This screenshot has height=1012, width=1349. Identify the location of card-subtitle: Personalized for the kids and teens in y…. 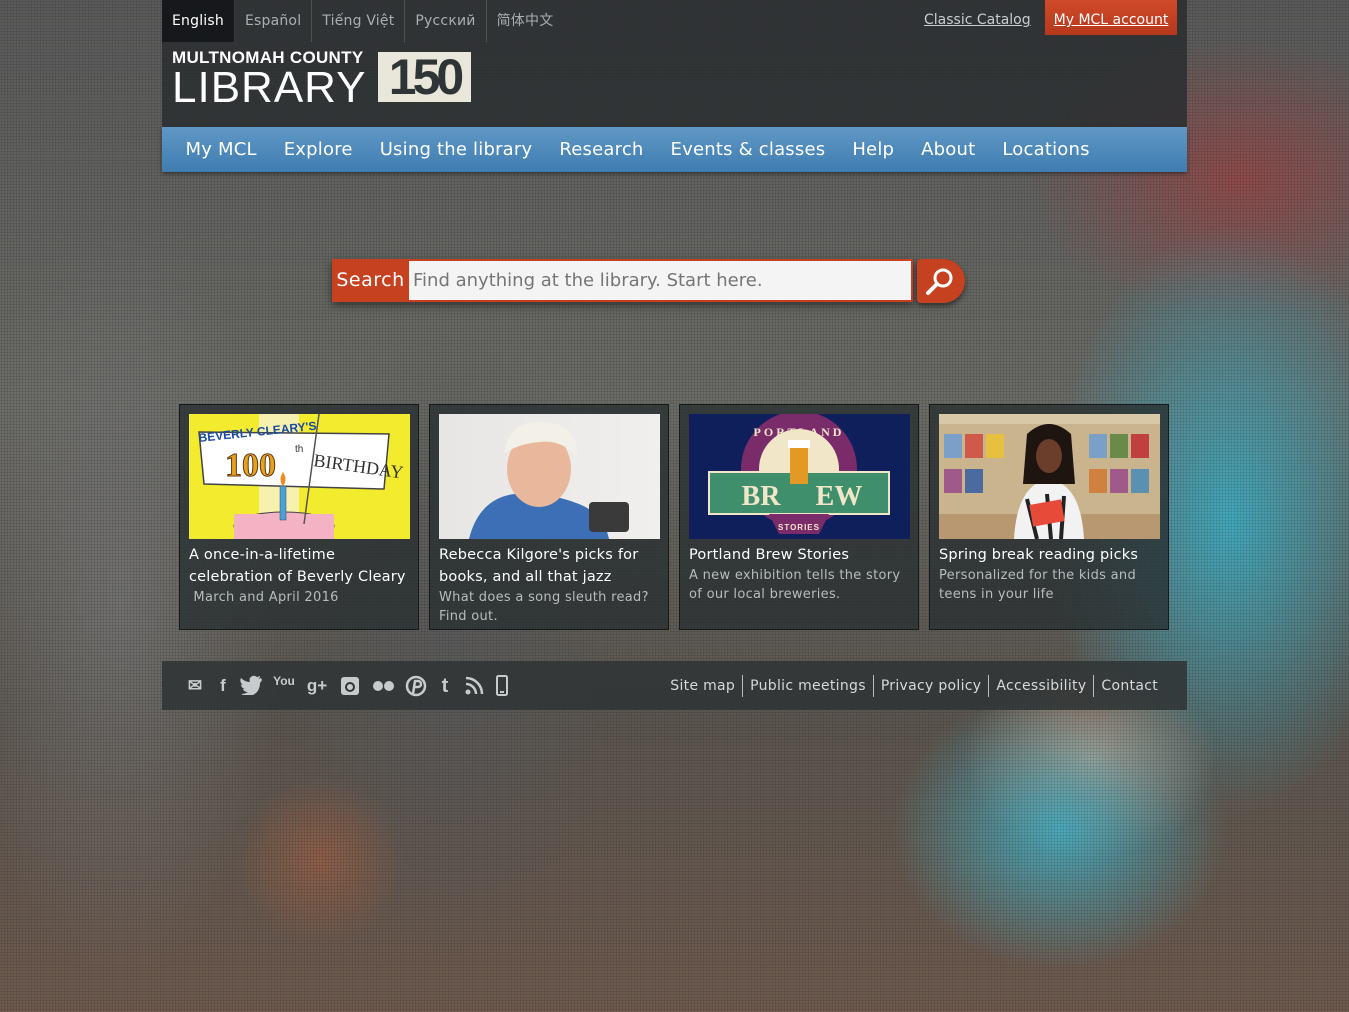
(1038, 585).